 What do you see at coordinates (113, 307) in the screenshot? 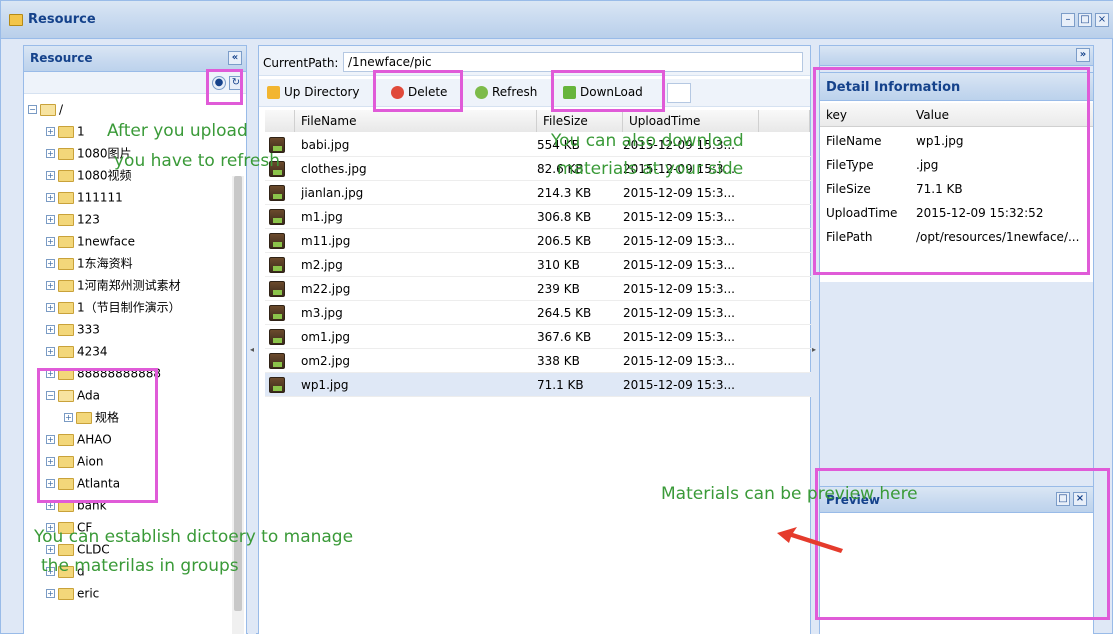
I see `tree-item: +1（节目制作演示）` at bounding box center [113, 307].